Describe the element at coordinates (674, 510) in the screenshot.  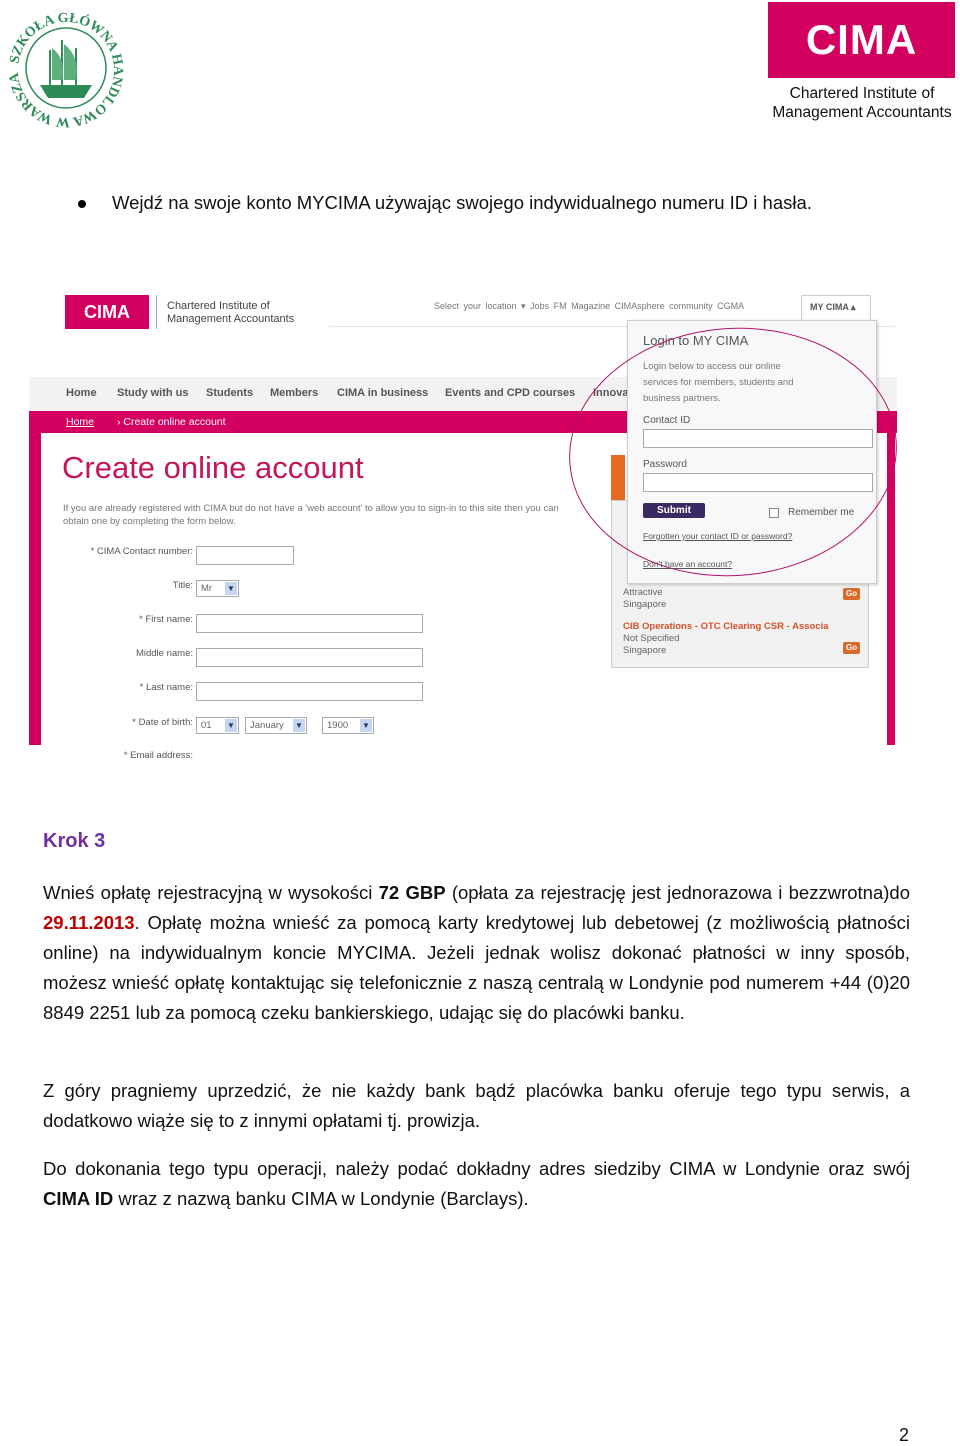
I see `submit-button: Submit` at that location.